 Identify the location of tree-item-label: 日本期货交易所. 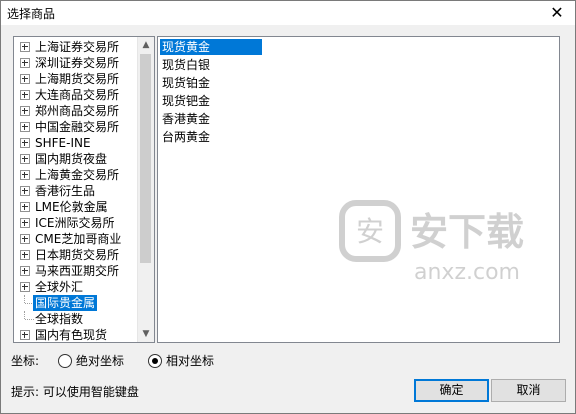
(77, 255).